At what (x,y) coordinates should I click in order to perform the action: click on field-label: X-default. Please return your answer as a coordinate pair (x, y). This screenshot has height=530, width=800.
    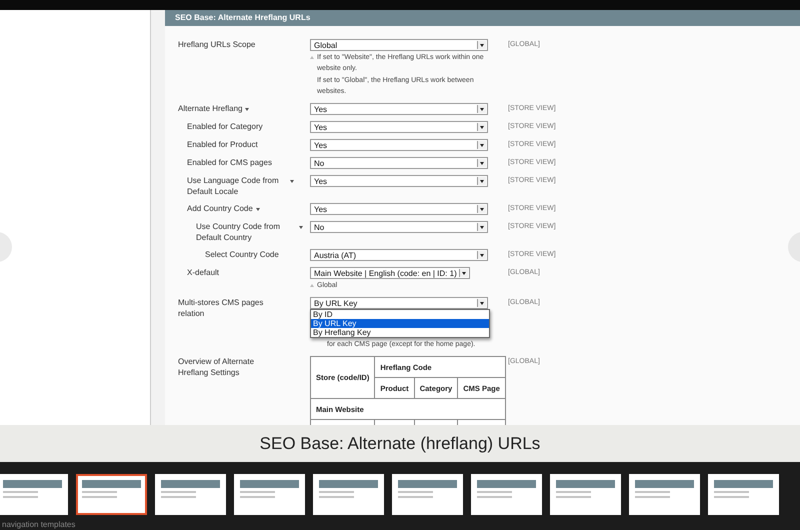
    Looking at the image, I should click on (203, 272).